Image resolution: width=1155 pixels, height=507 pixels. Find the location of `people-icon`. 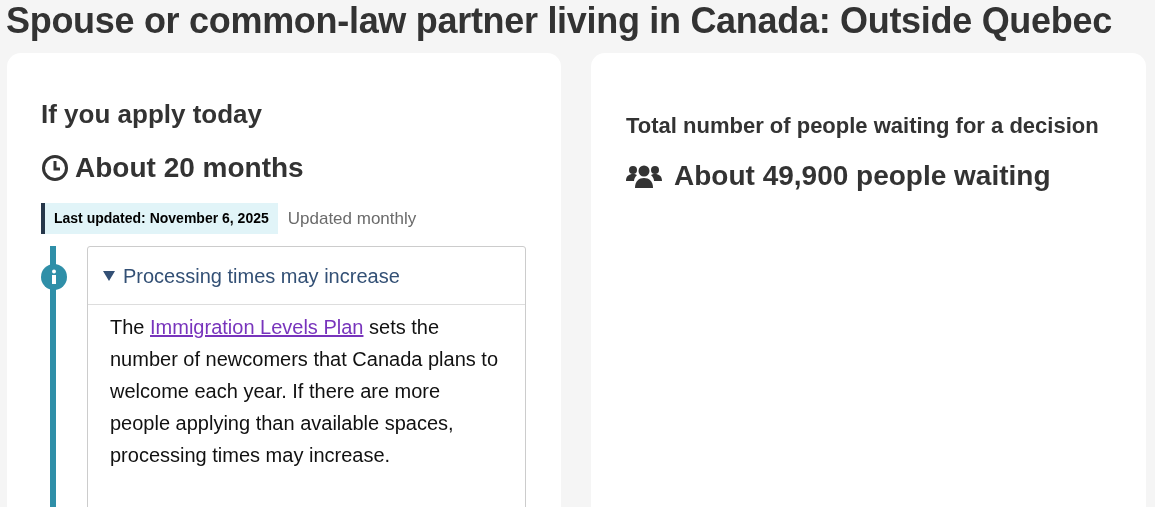

people-icon is located at coordinates (644, 176).